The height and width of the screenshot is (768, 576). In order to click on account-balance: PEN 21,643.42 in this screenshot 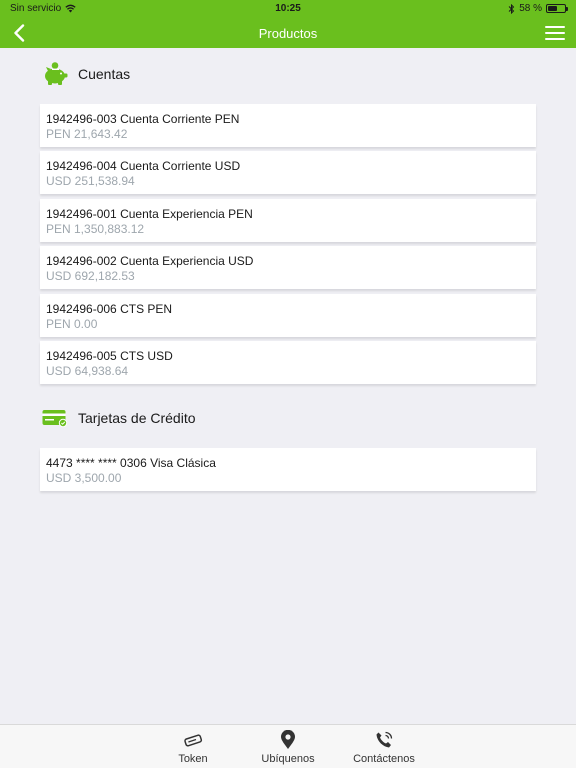, I will do `click(87, 134)`.